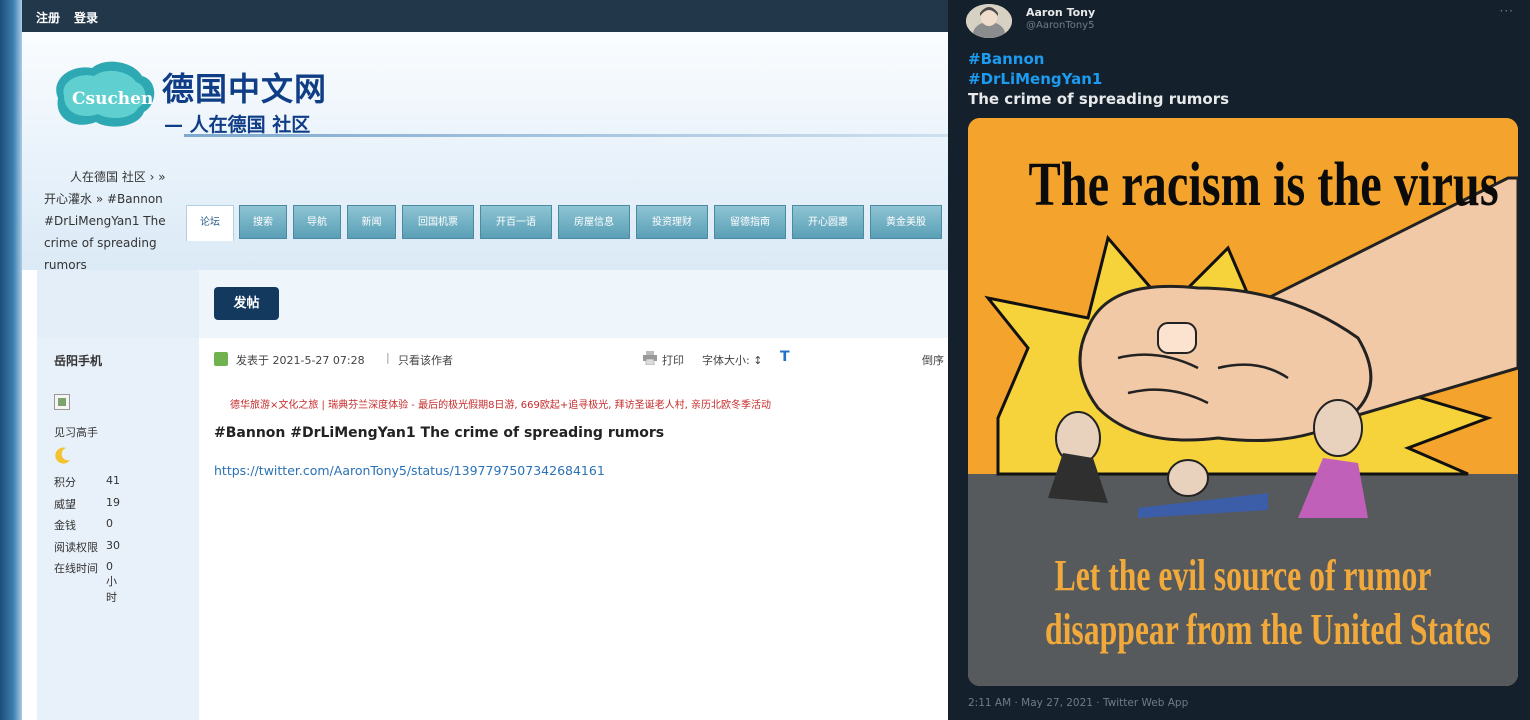 The image size is (1530, 720). Describe the element at coordinates (673, 360) in the screenshot. I see `print-link: 打印` at that location.